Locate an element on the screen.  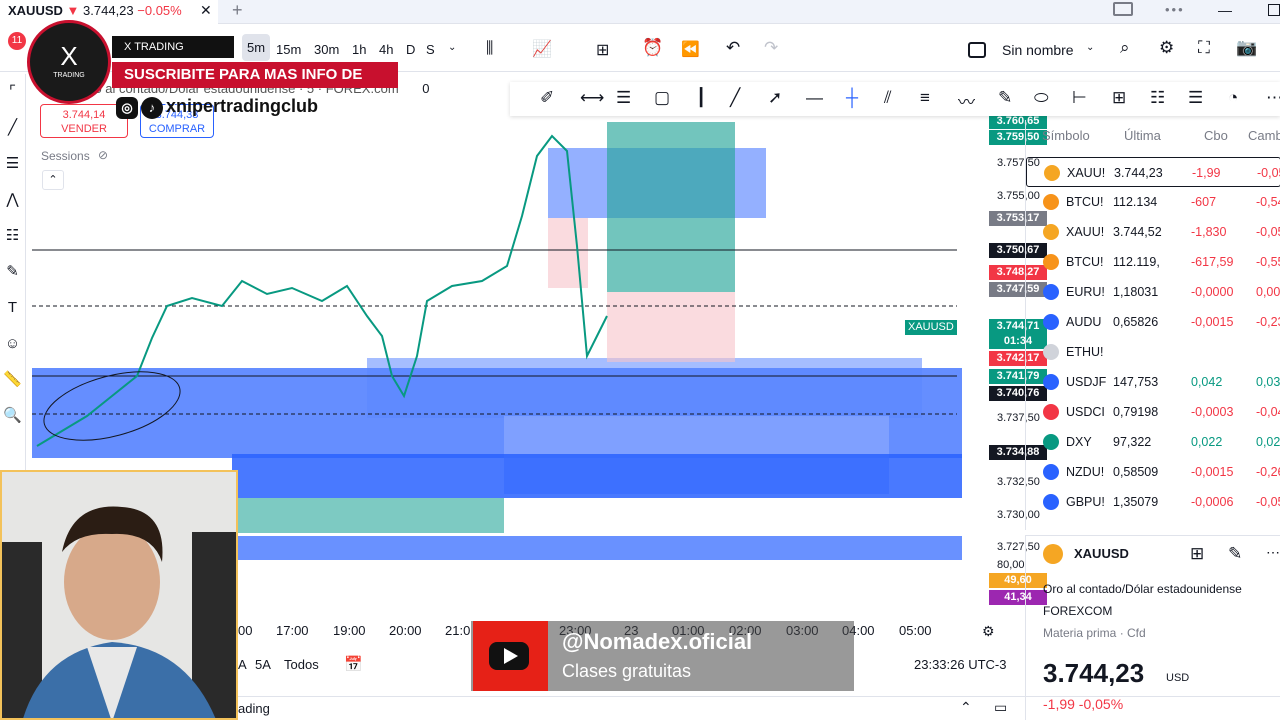
levels-icon: ☰ is located at coordinates (1195, 98).